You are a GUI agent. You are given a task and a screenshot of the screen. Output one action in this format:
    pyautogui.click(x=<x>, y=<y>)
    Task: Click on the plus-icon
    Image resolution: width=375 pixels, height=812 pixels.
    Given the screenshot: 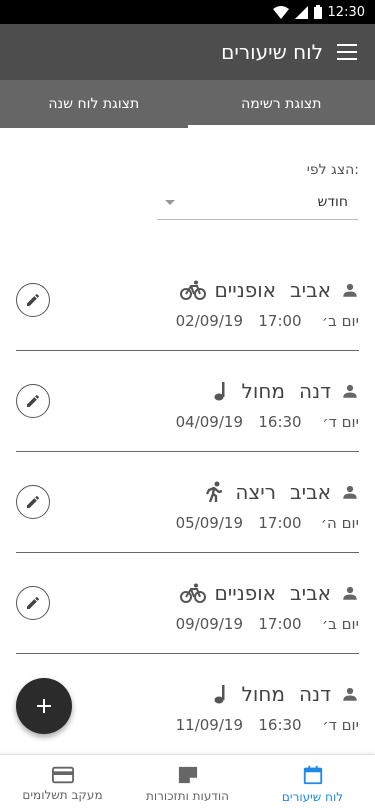 What is the action you would take?
    pyautogui.click(x=44, y=706)
    